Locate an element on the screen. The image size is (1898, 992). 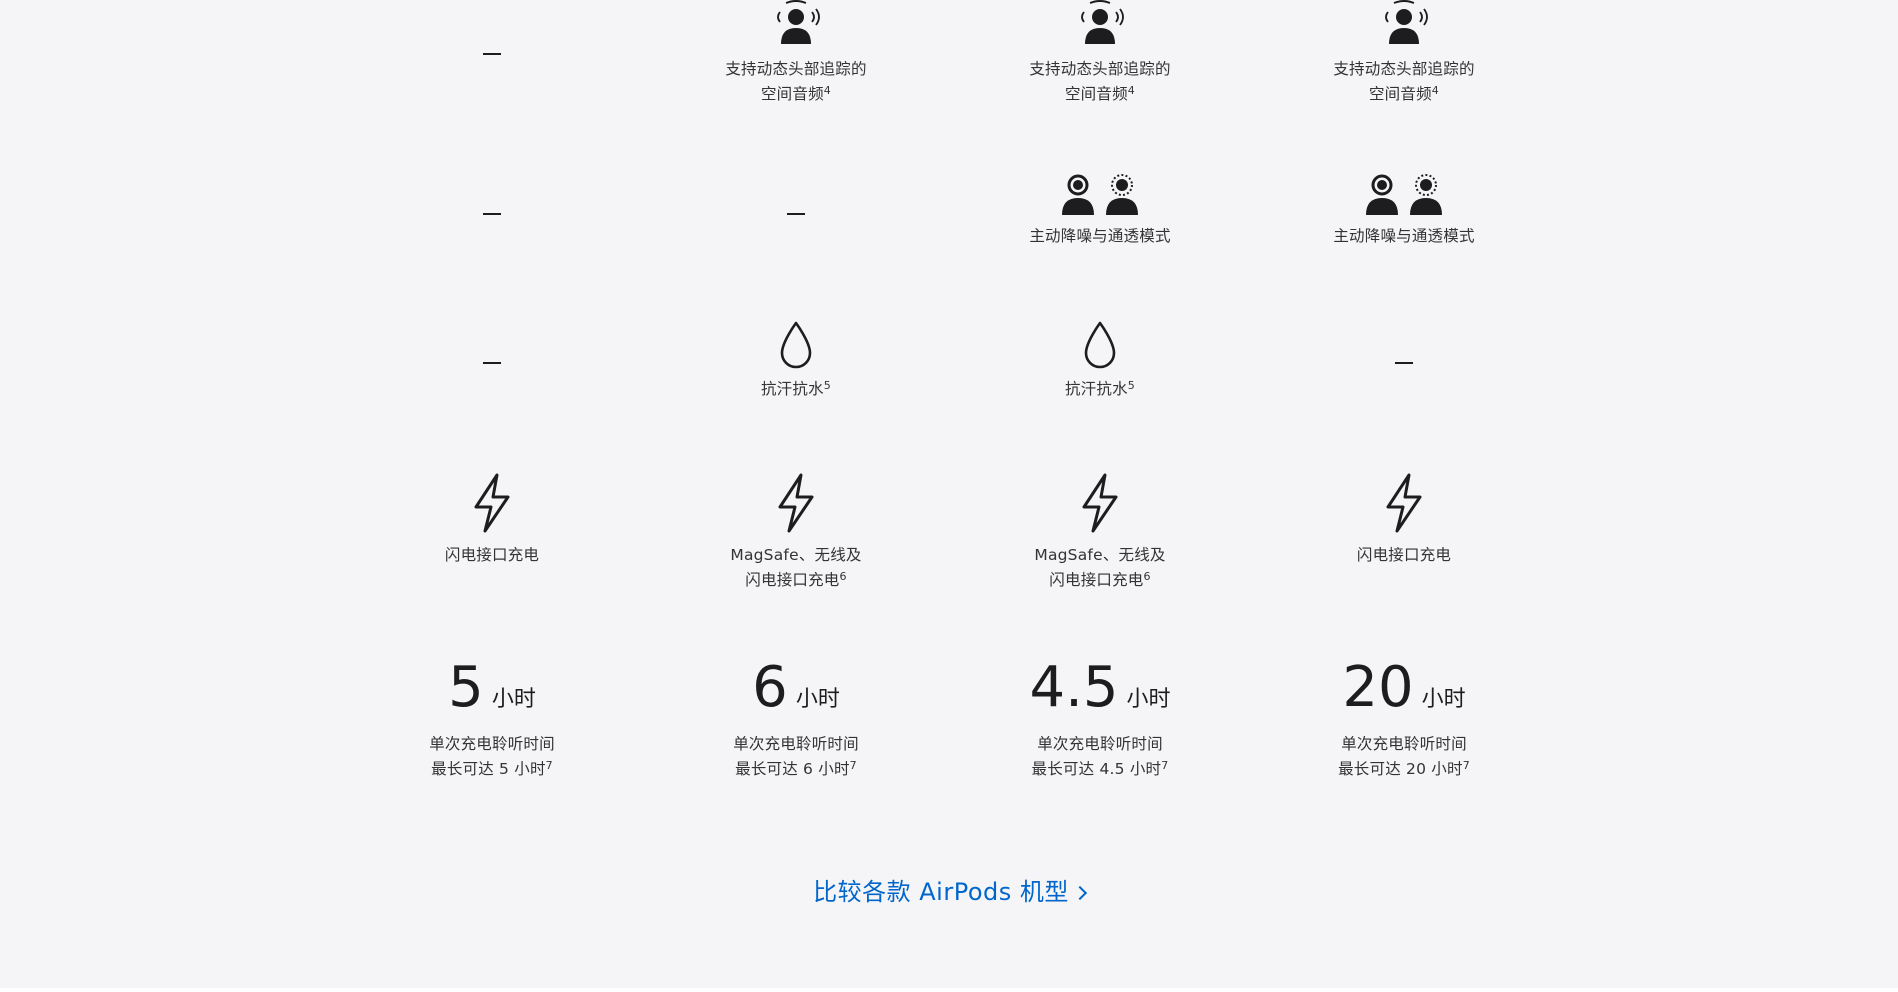
chevron-right-icon is located at coordinates (1079, 893).